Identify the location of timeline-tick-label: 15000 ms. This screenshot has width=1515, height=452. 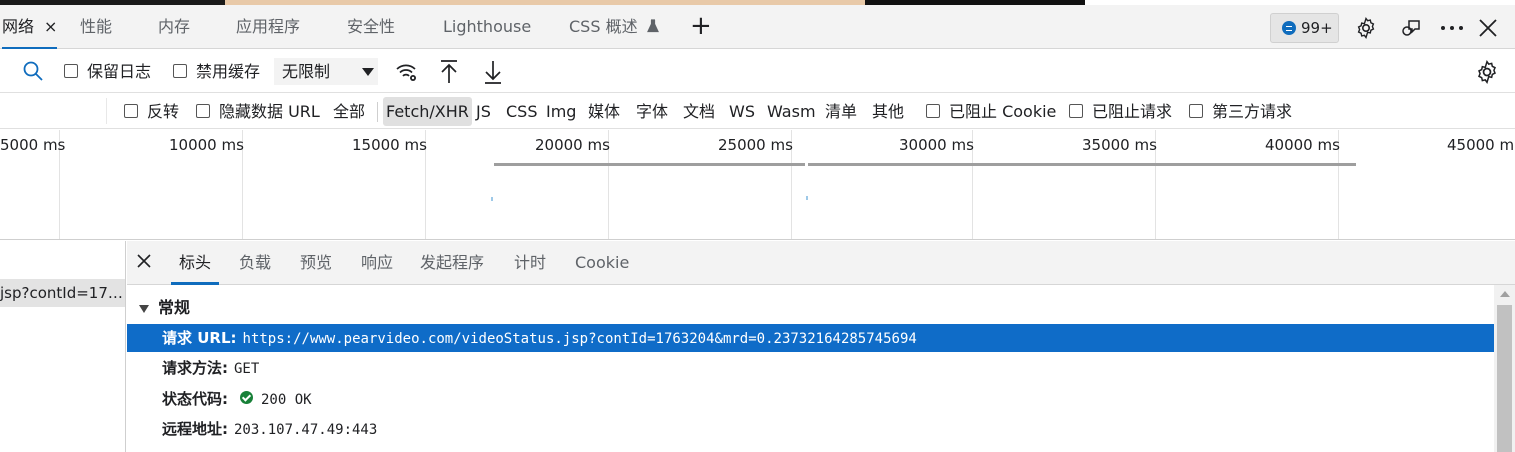
(389, 145).